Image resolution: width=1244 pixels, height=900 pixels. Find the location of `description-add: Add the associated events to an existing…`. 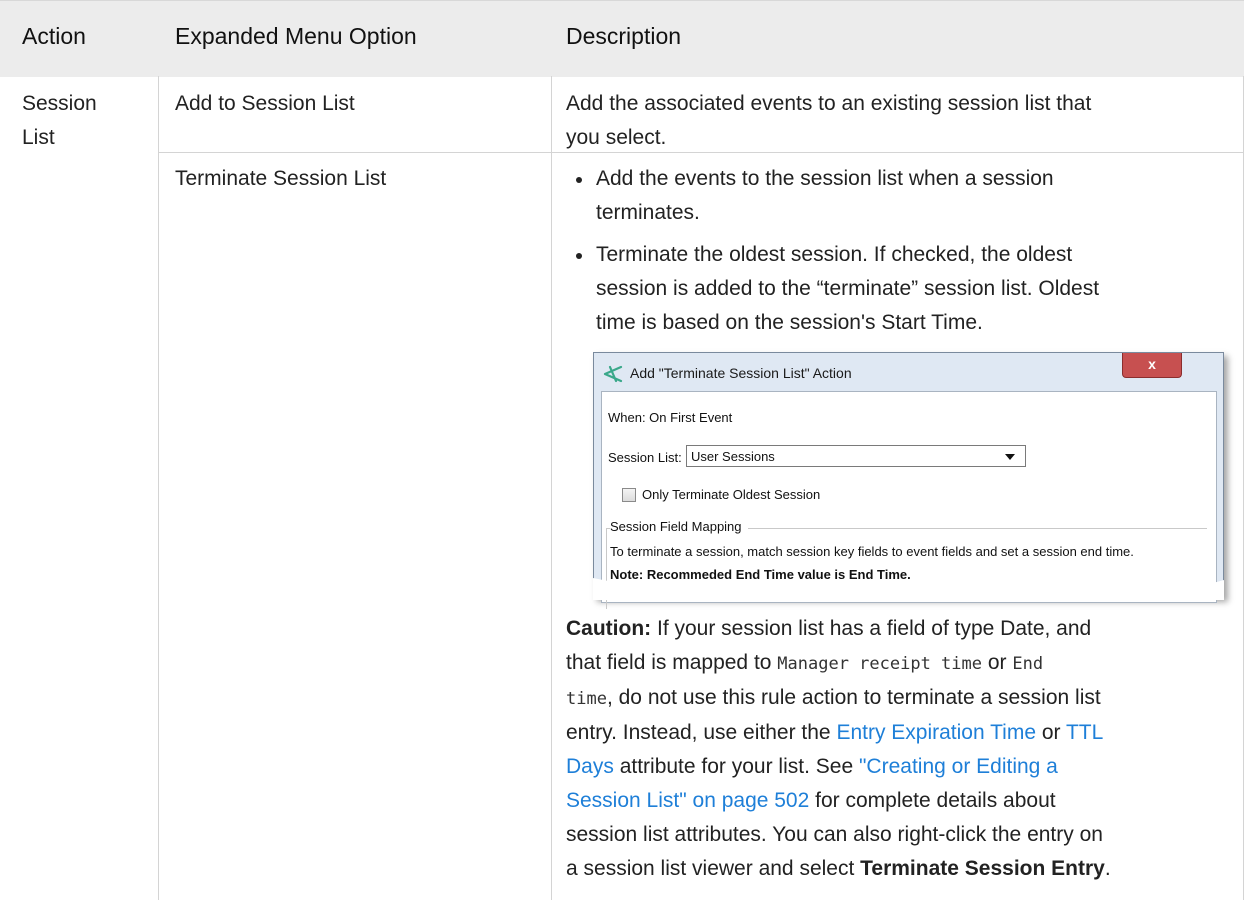

description-add: Add the associated events to an existing… is located at coordinates (828, 121).